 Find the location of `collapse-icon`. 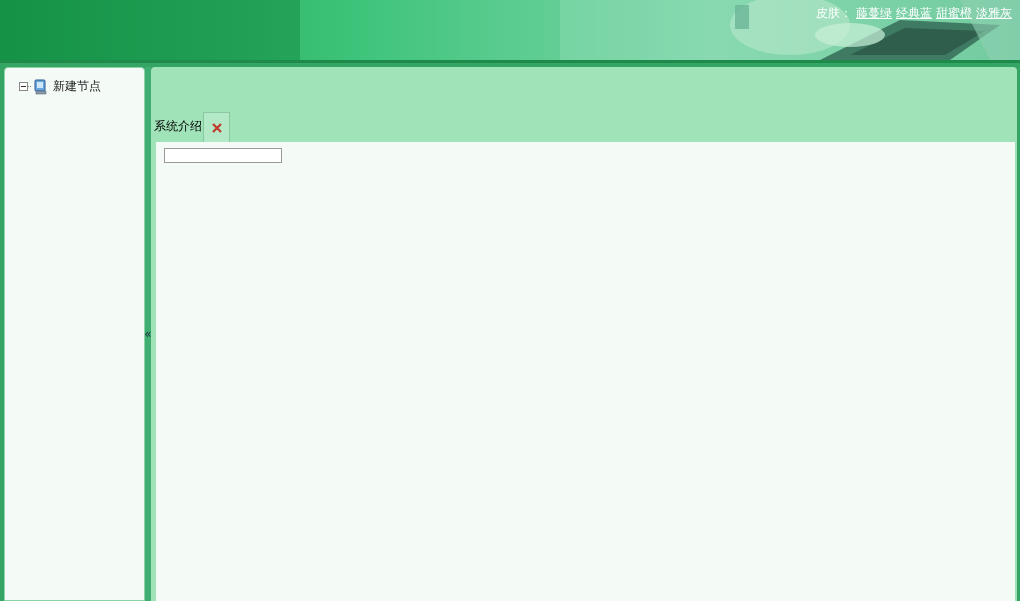

collapse-icon is located at coordinates (25, 86).